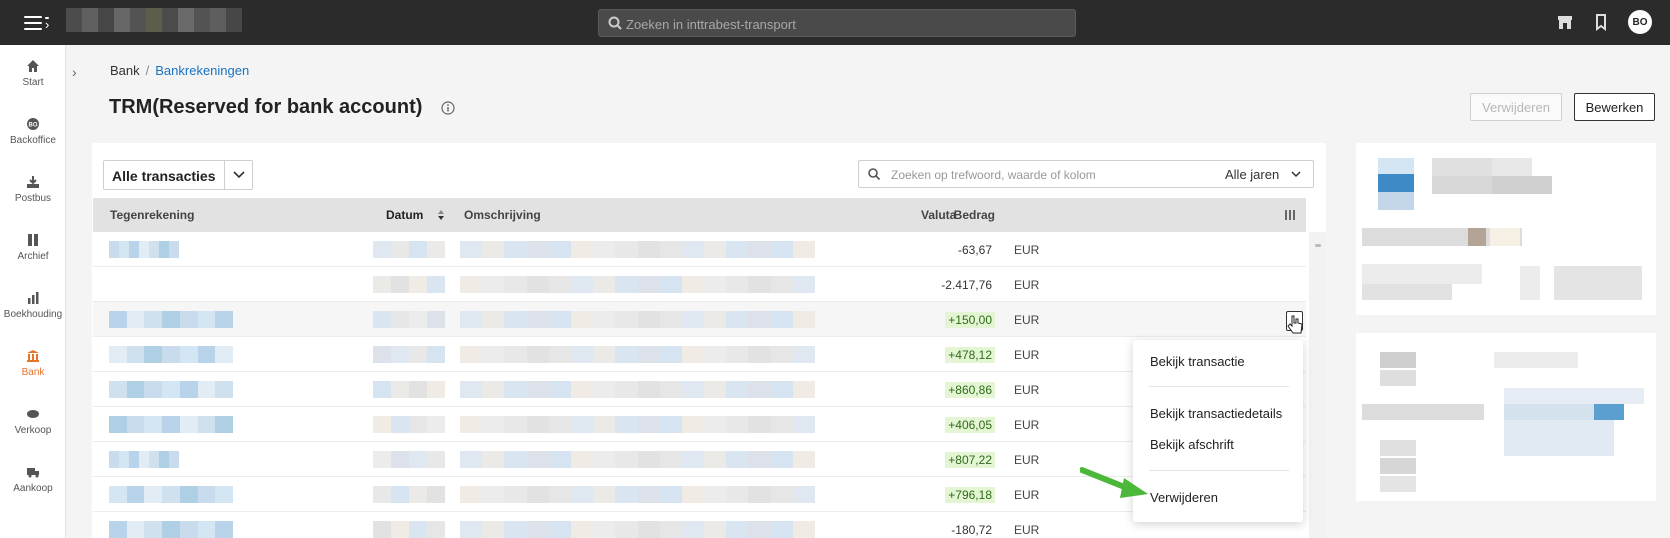 The image size is (1670, 538). Describe the element at coordinates (970, 355) in the screenshot. I see `transaction-amount: +478,12` at that location.